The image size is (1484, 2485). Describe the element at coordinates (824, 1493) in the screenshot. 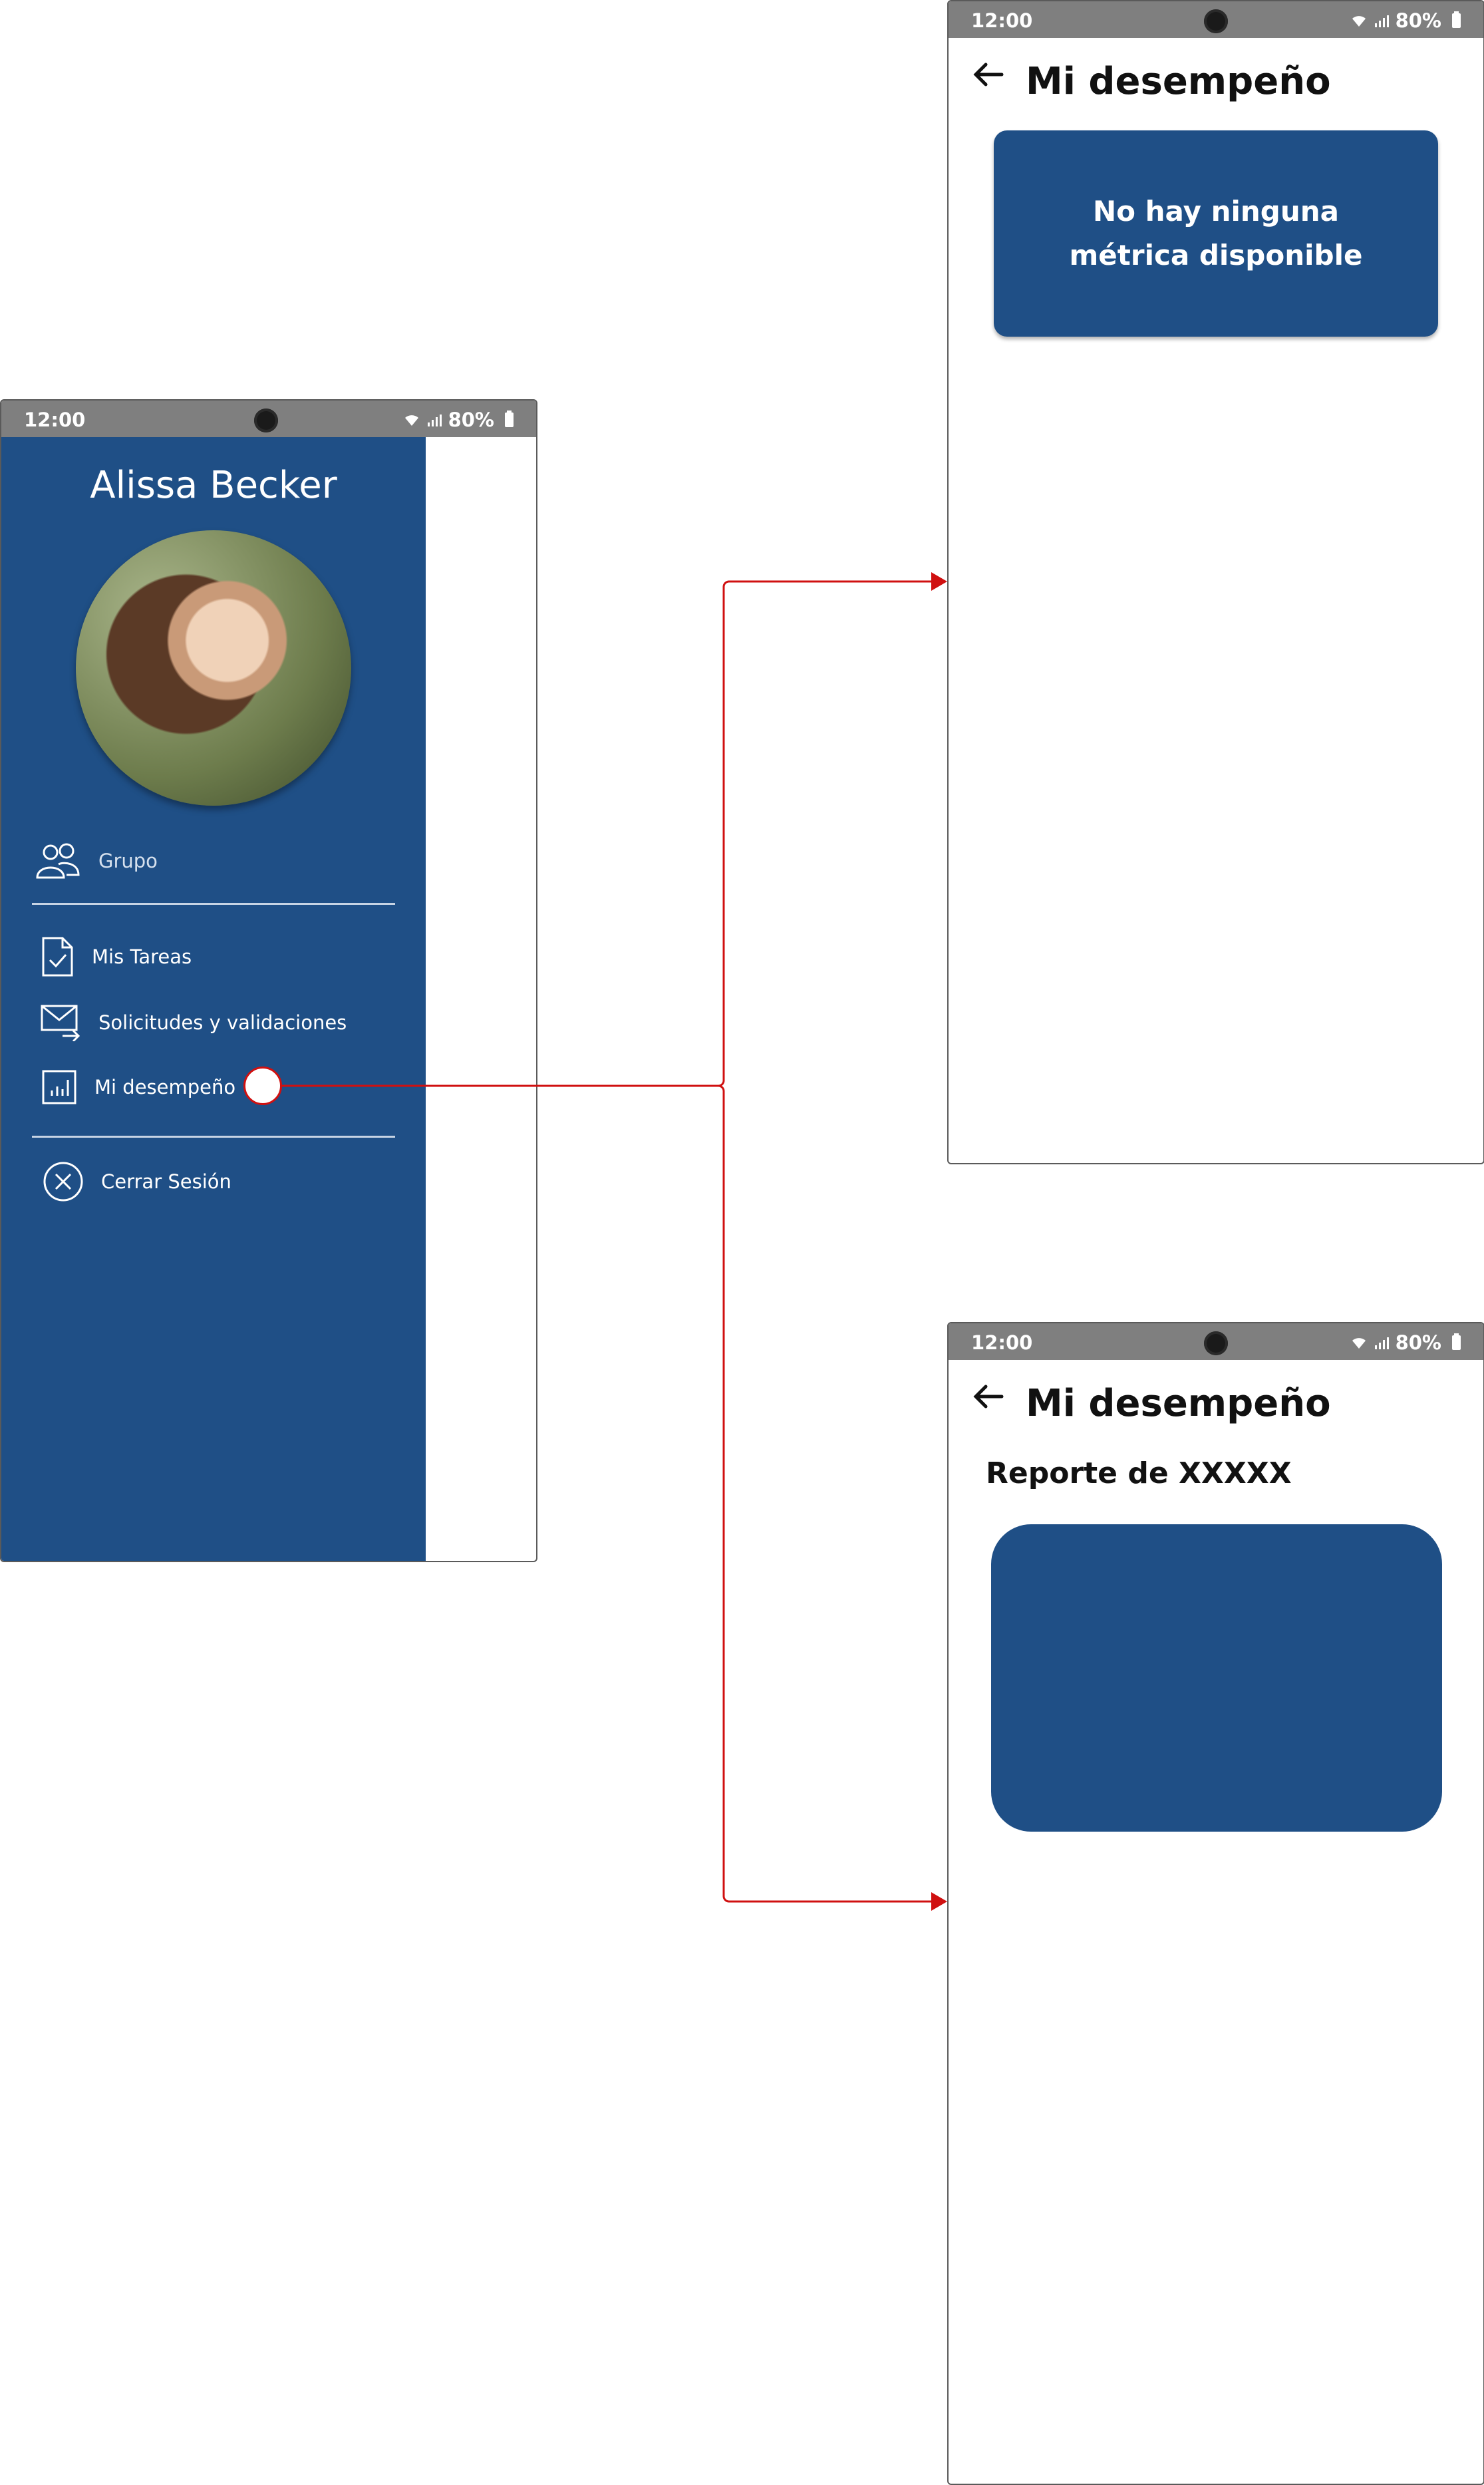

I see `connector-line` at that location.